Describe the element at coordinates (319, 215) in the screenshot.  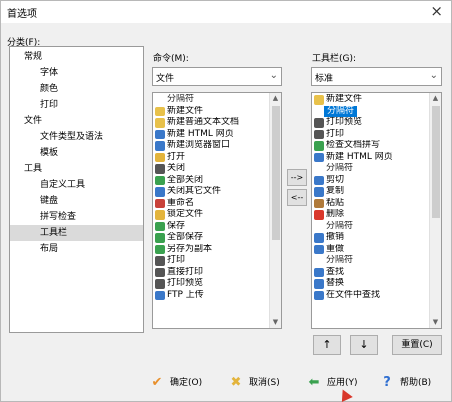
I see `delete-icon` at that location.